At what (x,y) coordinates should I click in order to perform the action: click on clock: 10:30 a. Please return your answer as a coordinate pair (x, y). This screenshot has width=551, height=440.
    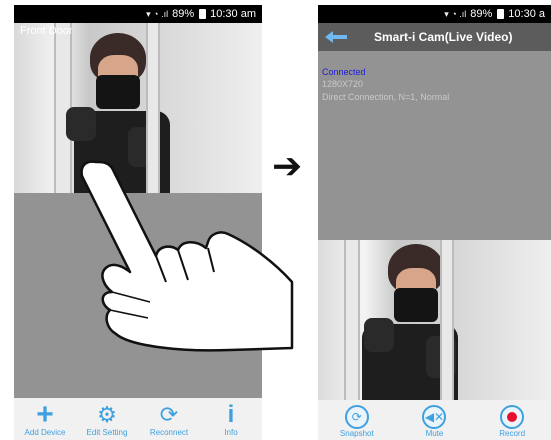
    Looking at the image, I should click on (526, 14).